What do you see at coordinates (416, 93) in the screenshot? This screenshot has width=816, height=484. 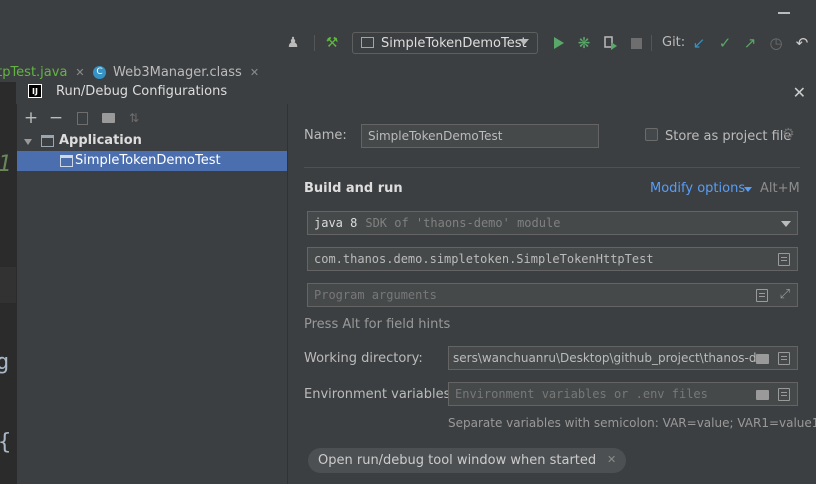 I see `dialog-titlebar: IJ Run/Debug Configurations ✕` at bounding box center [416, 93].